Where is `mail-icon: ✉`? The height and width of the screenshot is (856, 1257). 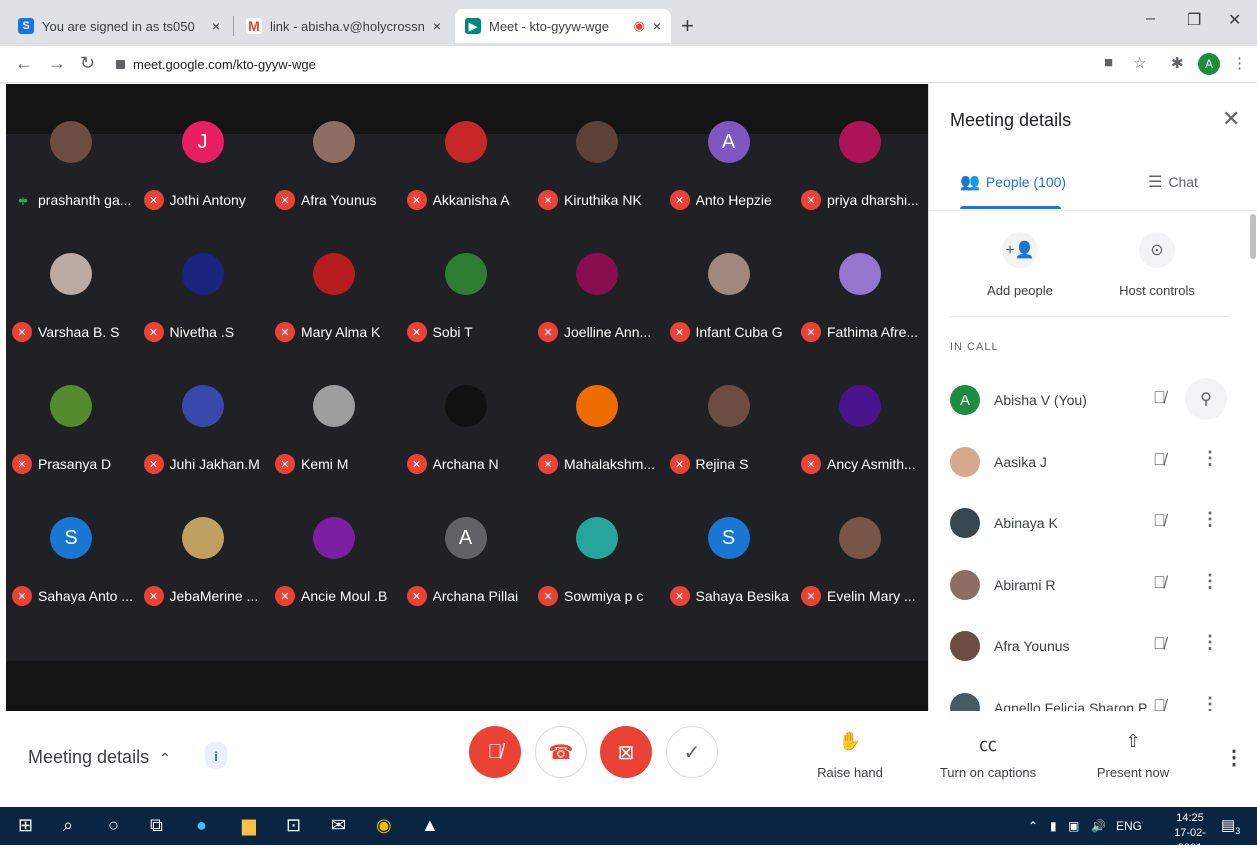 mail-icon: ✉ is located at coordinates (338, 825).